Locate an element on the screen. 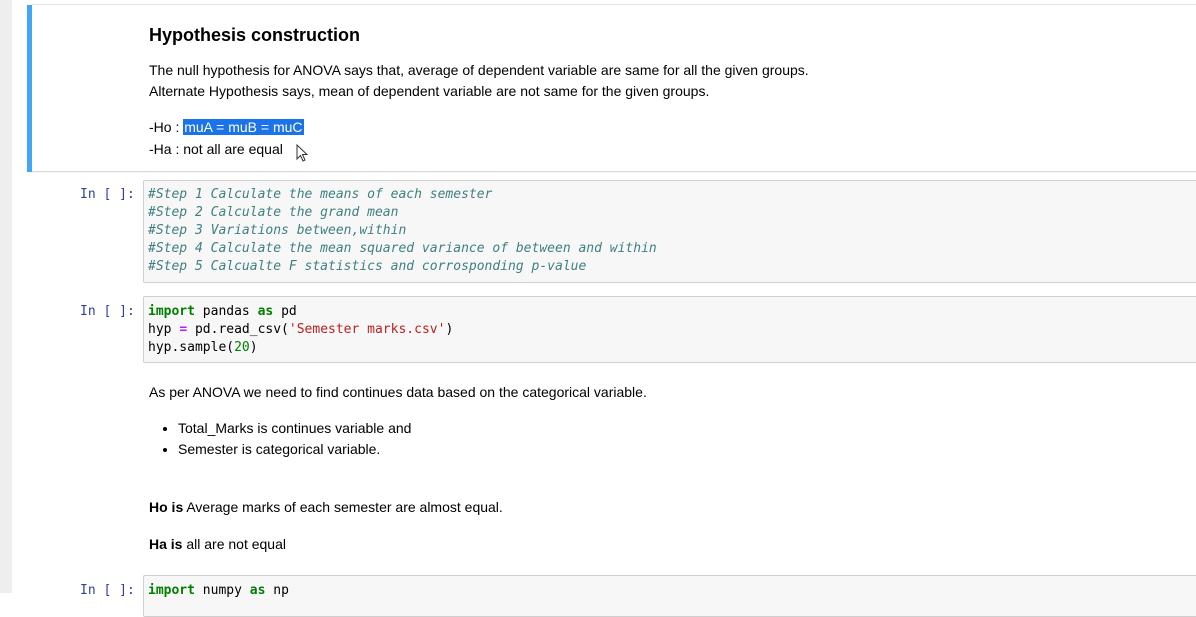 This screenshot has height=617, width=1196. code-token: hyp.sample( is located at coordinates (191, 347).